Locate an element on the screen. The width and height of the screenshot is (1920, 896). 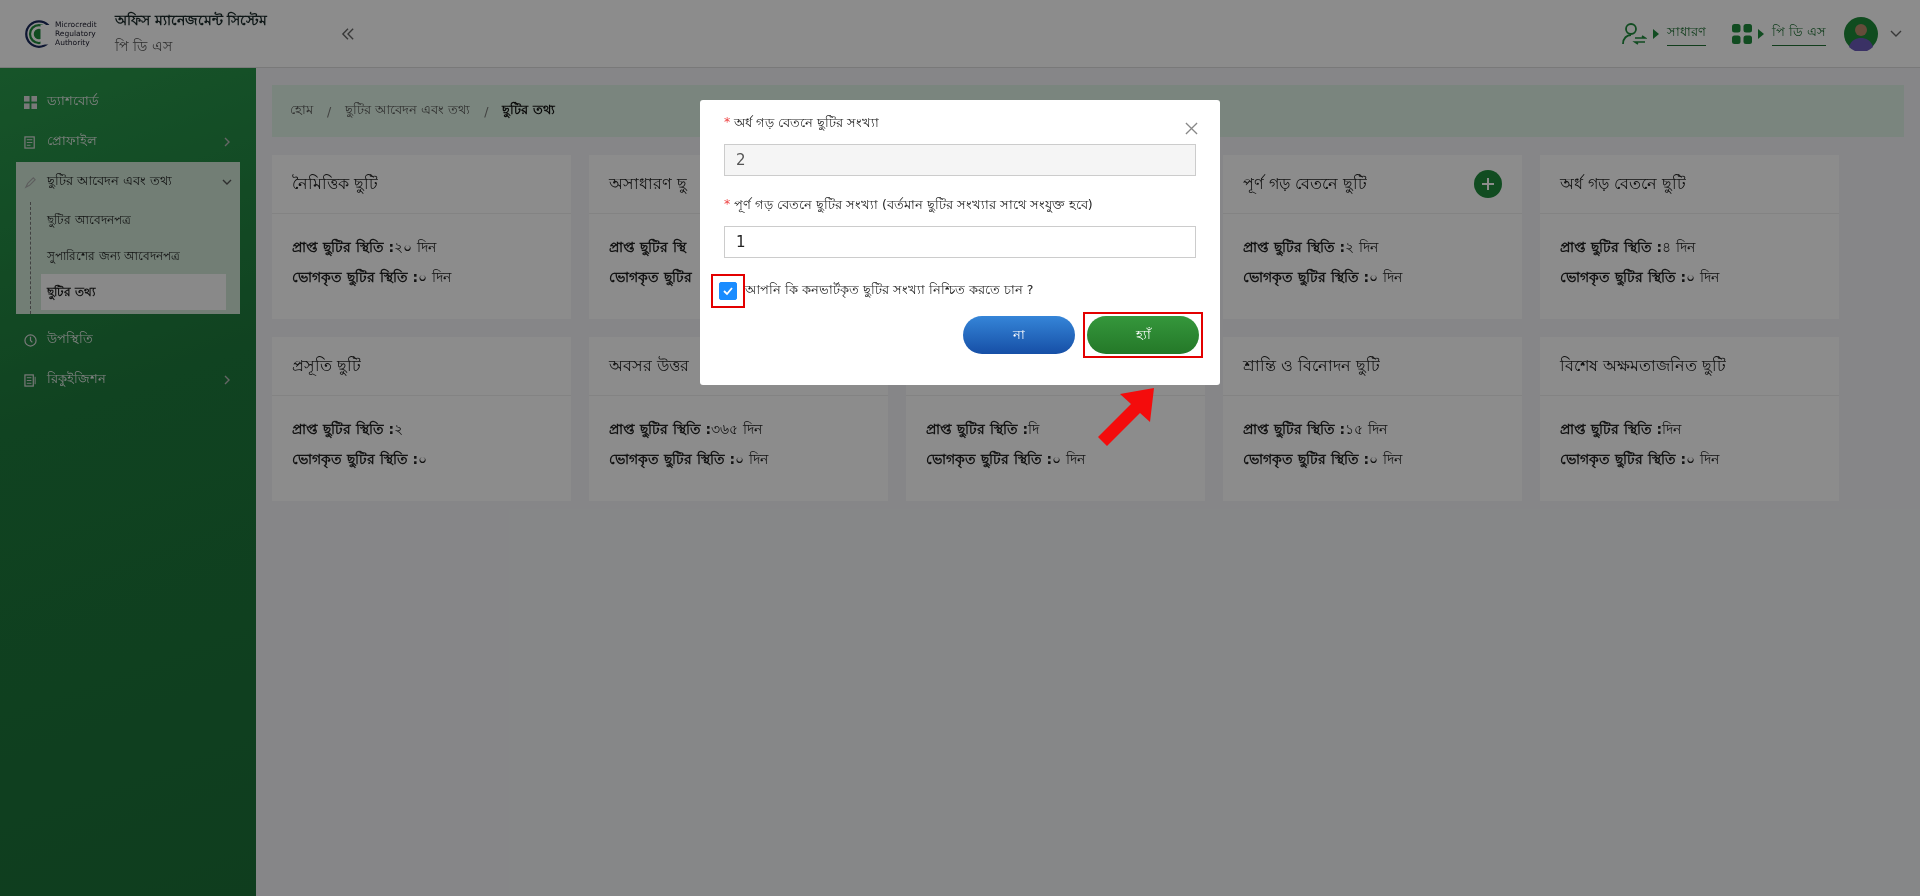
confirm-button: হ্যাঁ is located at coordinates (1143, 335).